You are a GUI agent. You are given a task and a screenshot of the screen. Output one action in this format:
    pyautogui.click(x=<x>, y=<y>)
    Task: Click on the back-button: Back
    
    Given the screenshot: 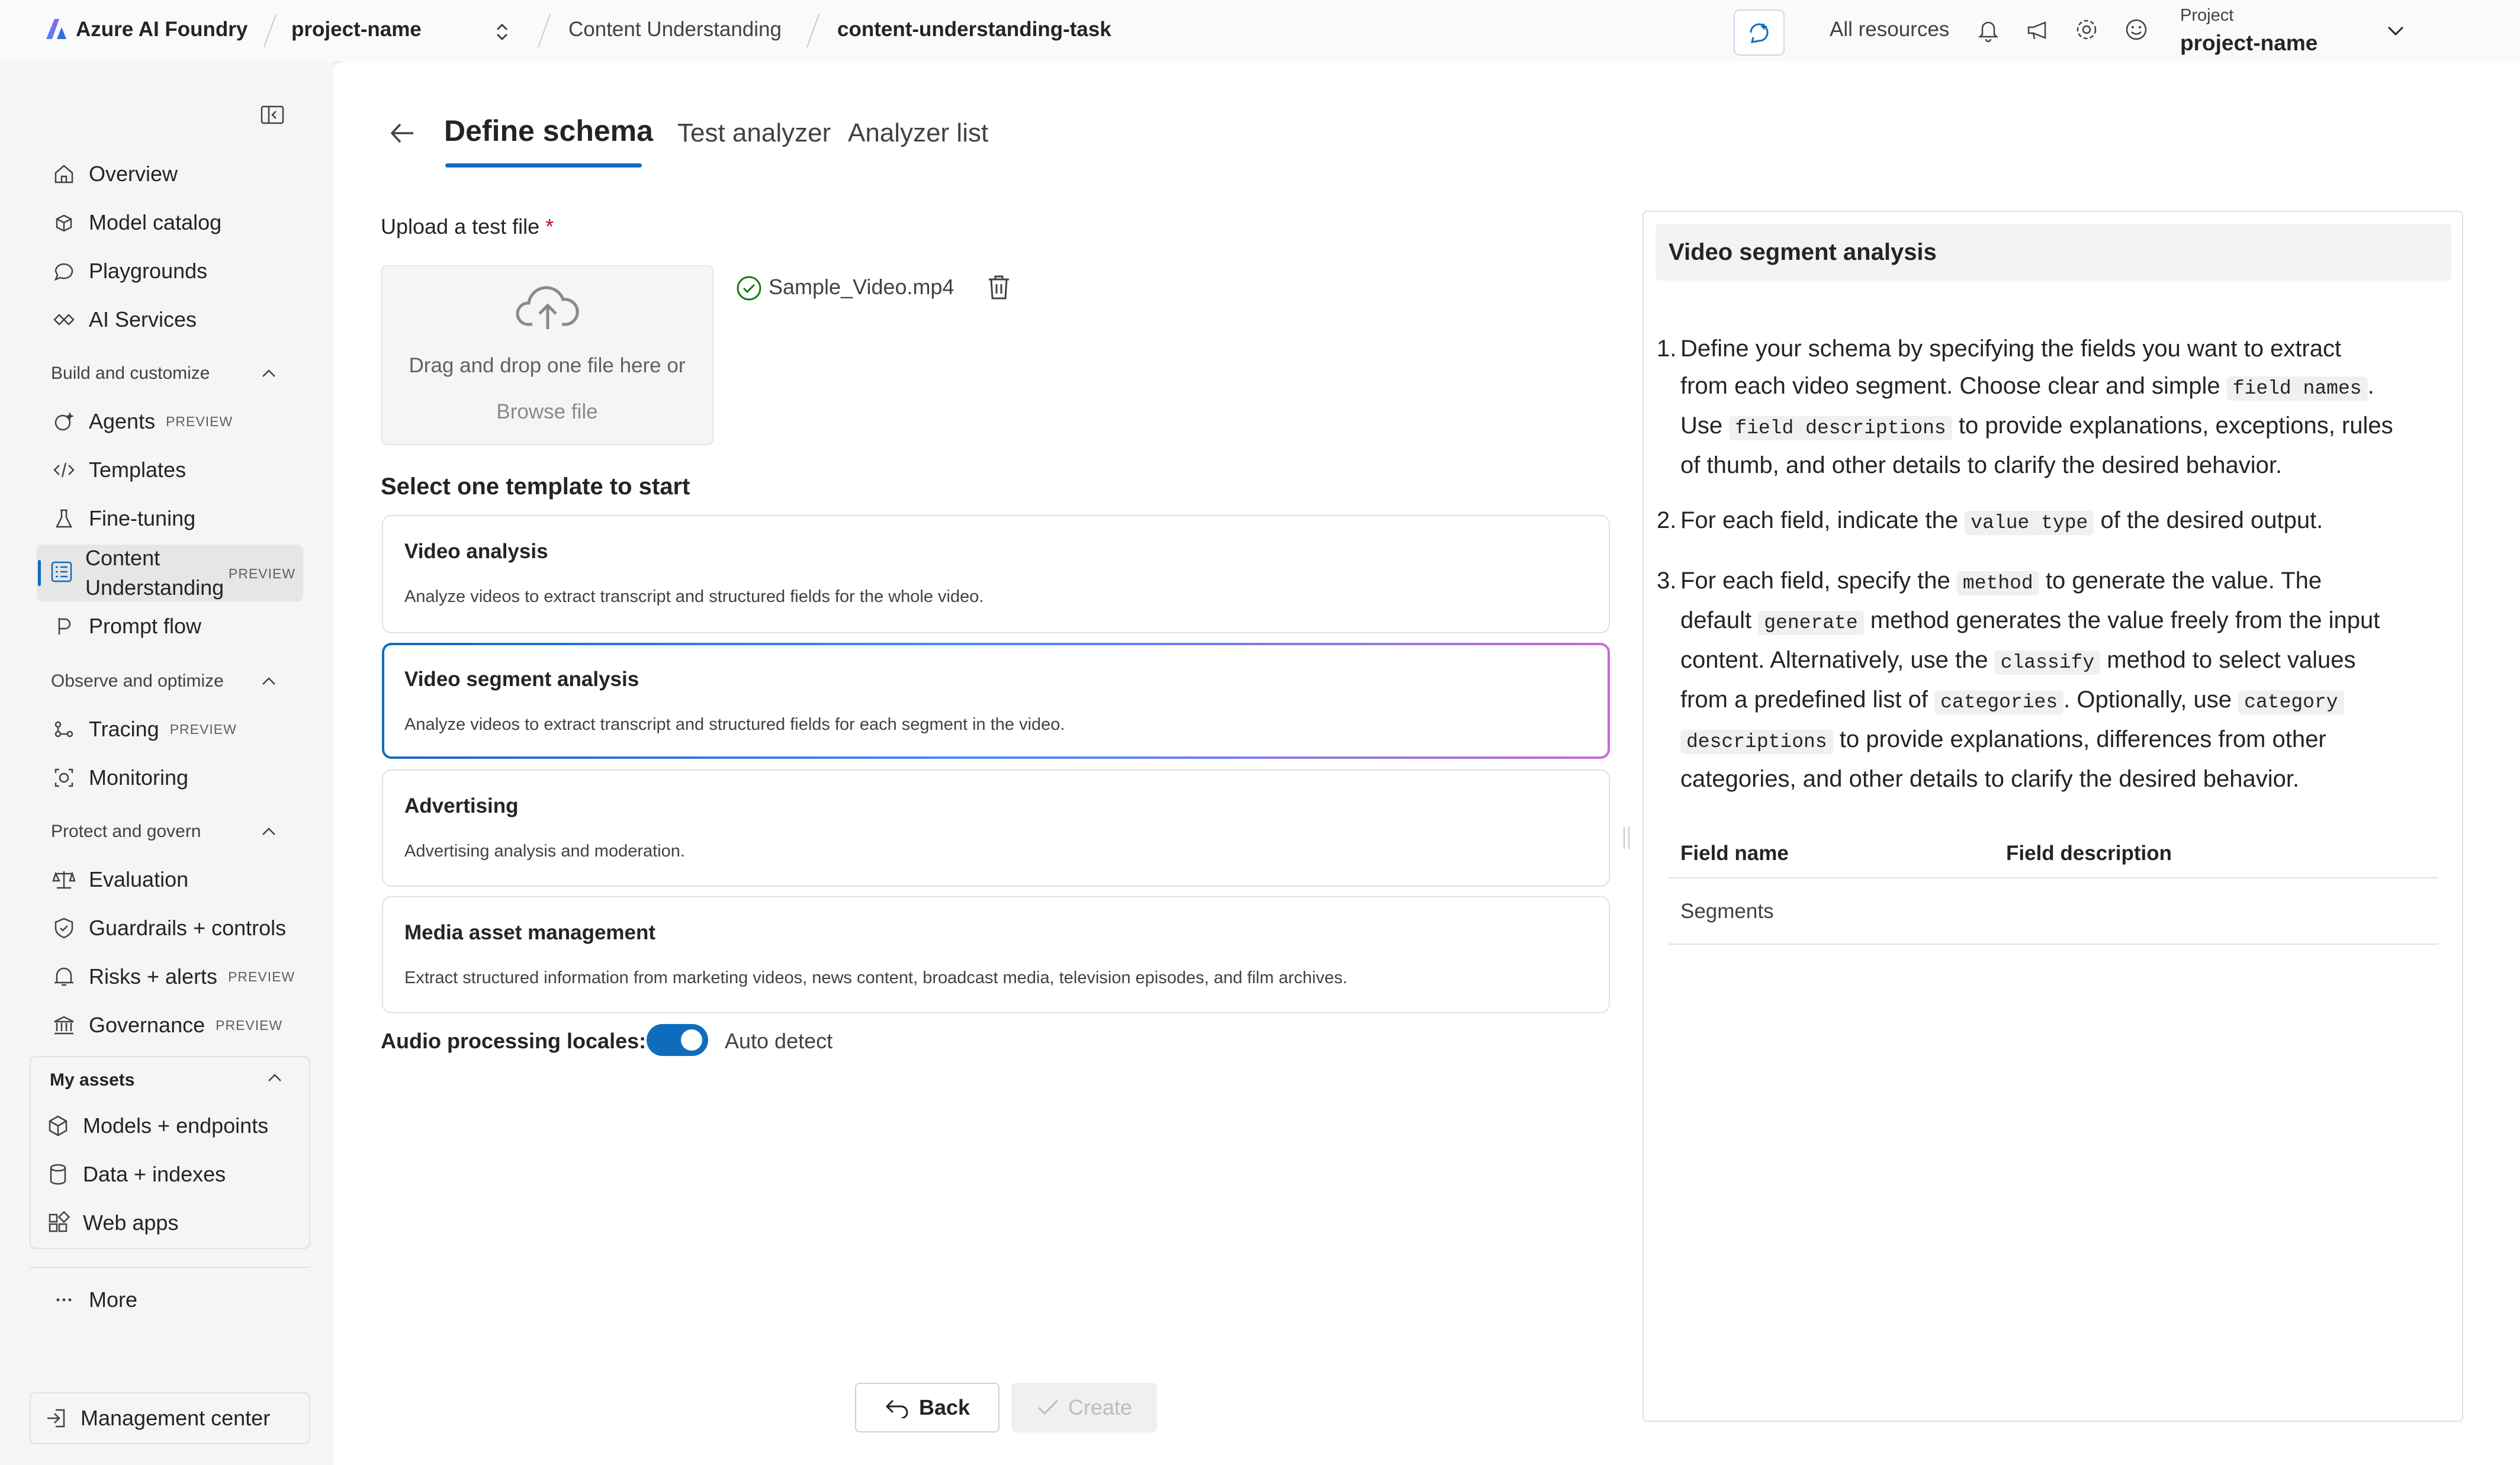 What is the action you would take?
    pyautogui.click(x=927, y=1407)
    